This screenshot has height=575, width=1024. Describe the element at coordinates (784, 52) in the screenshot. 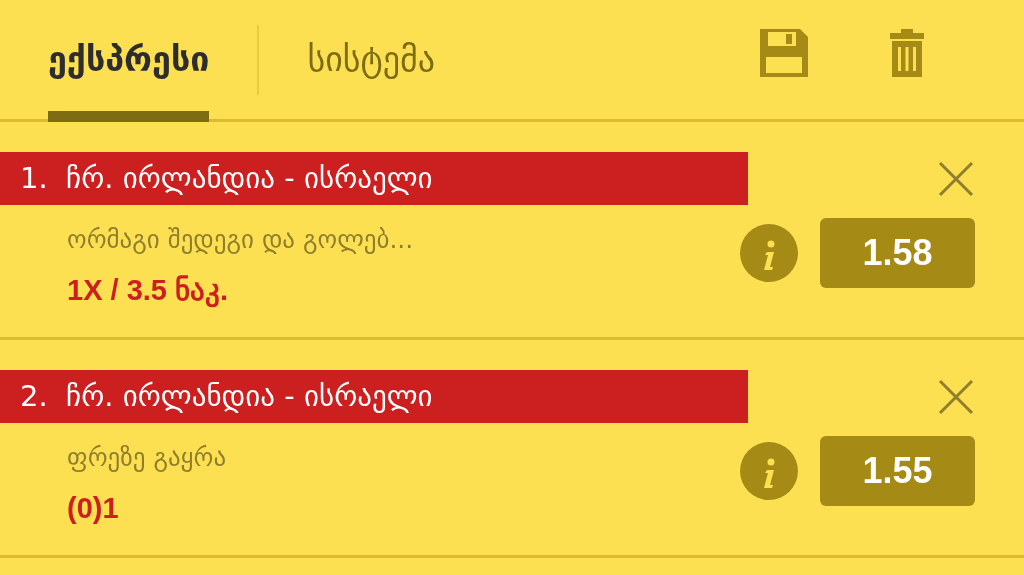

I see `save-icon` at that location.